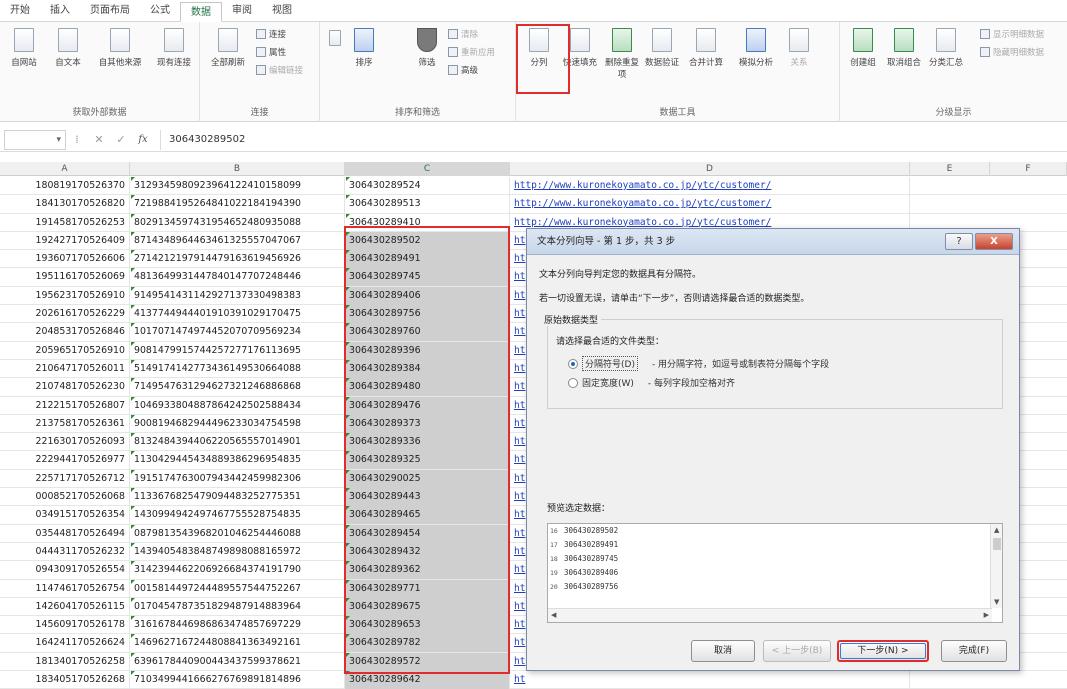 This screenshot has height=689, width=1067. What do you see at coordinates (65, 442) in the screenshot?
I see `cell-a: 221630170526093` at bounding box center [65, 442].